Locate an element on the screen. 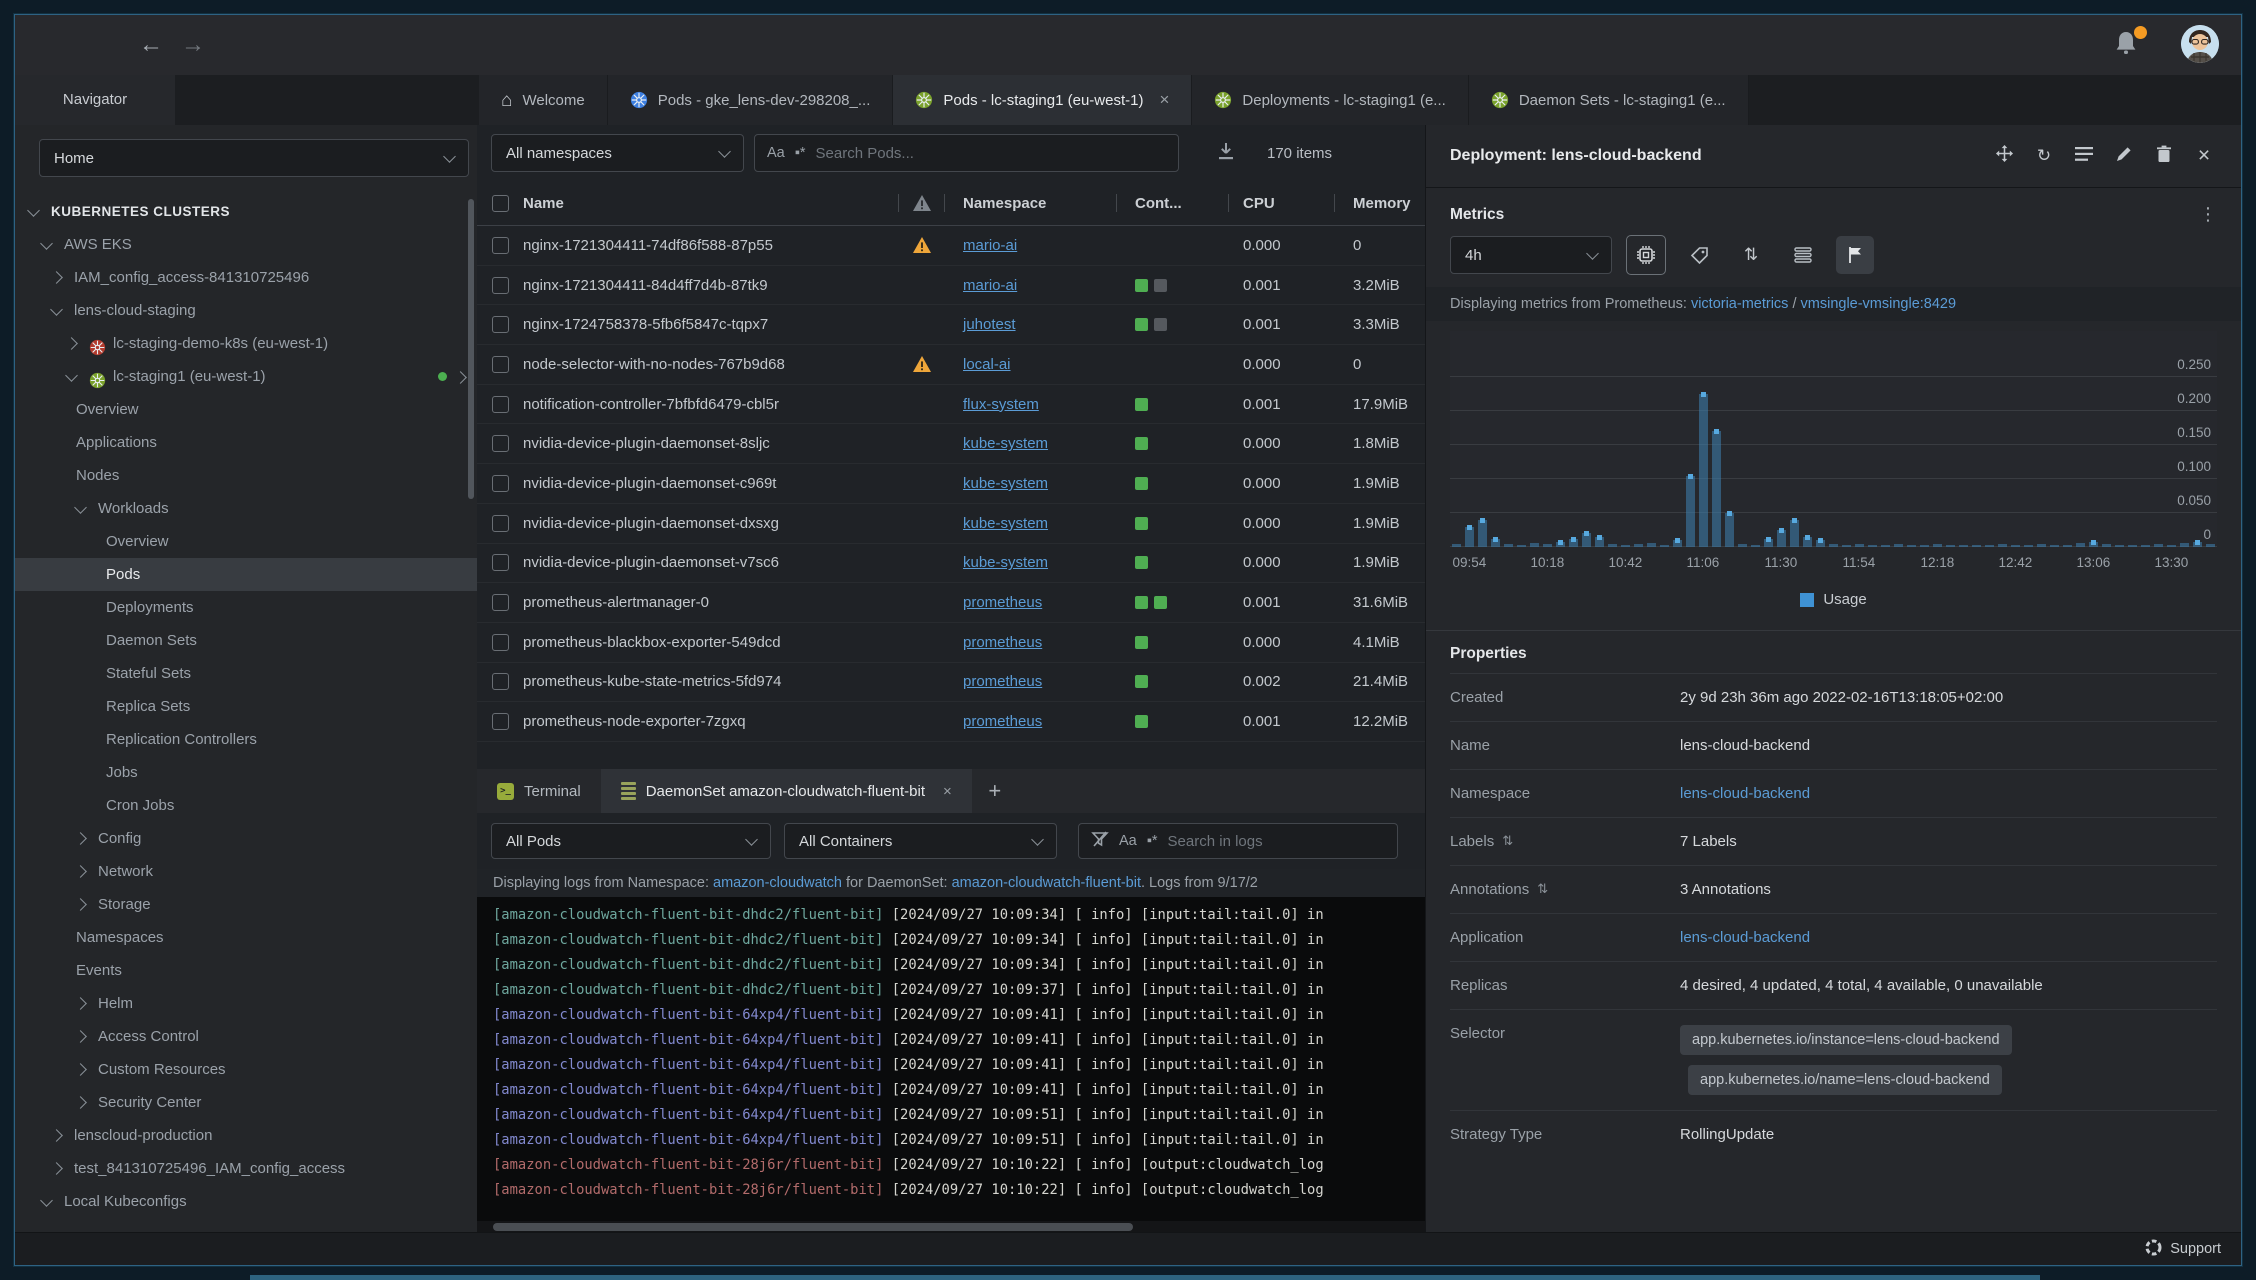 The image size is (2256, 1280). navigator-panel-tab: Navigator is located at coordinates (95, 100).